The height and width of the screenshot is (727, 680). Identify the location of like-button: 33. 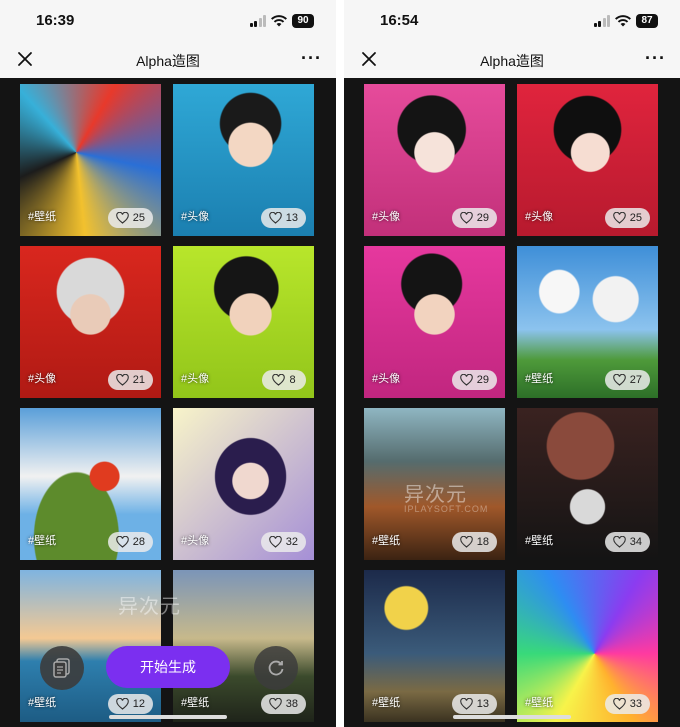
(627, 704).